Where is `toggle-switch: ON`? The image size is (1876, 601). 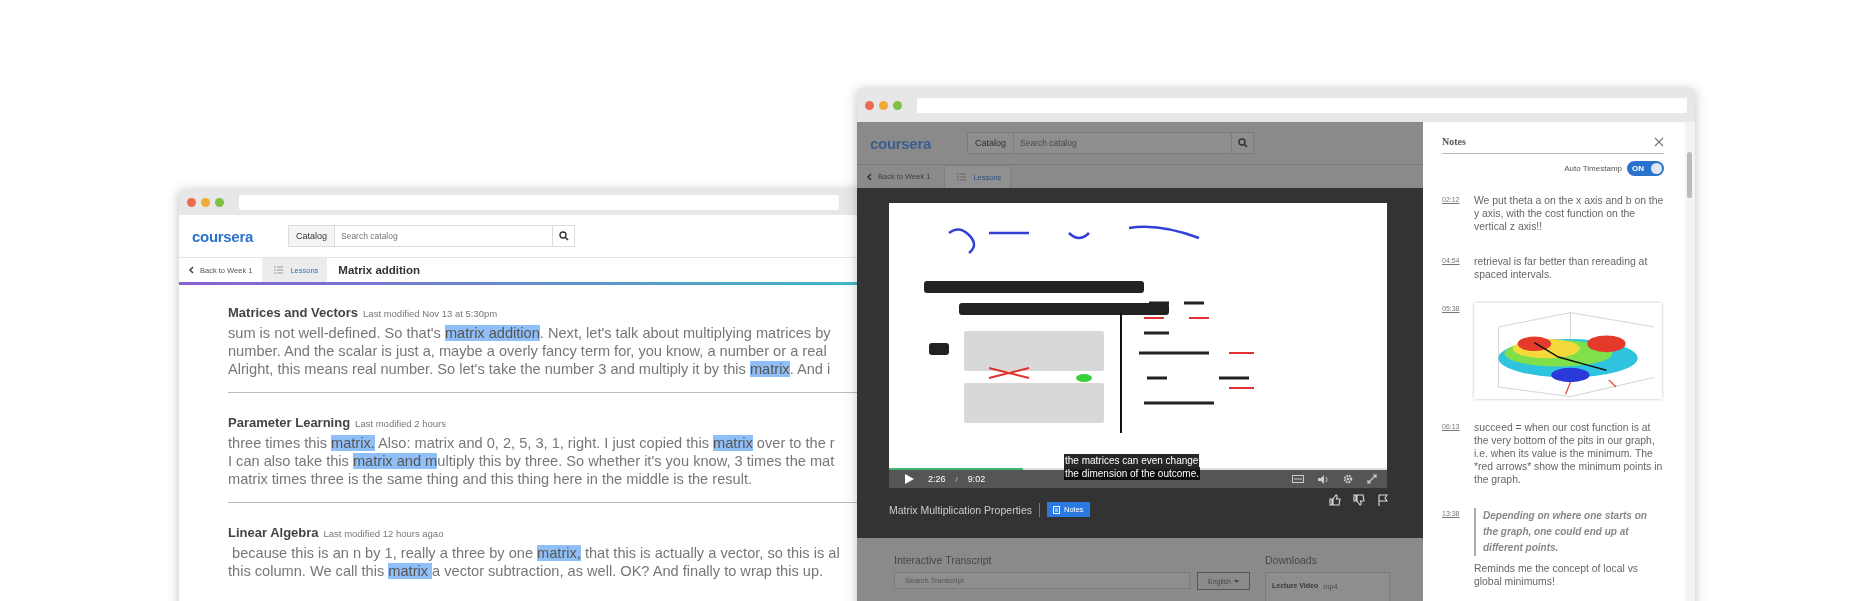 toggle-switch: ON is located at coordinates (1645, 168).